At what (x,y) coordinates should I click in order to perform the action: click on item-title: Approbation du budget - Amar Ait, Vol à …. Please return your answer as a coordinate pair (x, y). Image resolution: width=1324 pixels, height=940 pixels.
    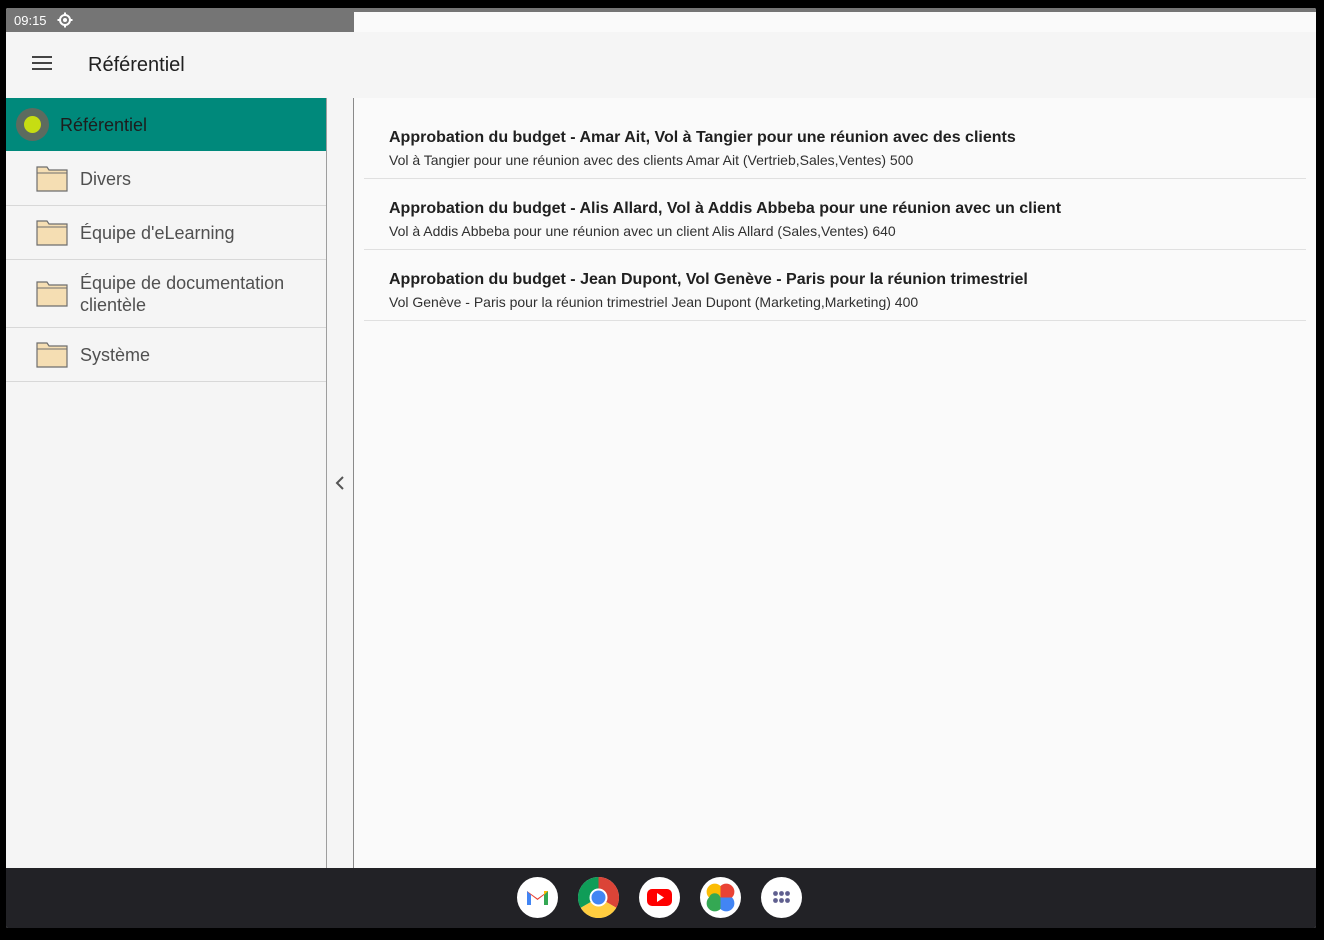
    Looking at the image, I should click on (702, 137).